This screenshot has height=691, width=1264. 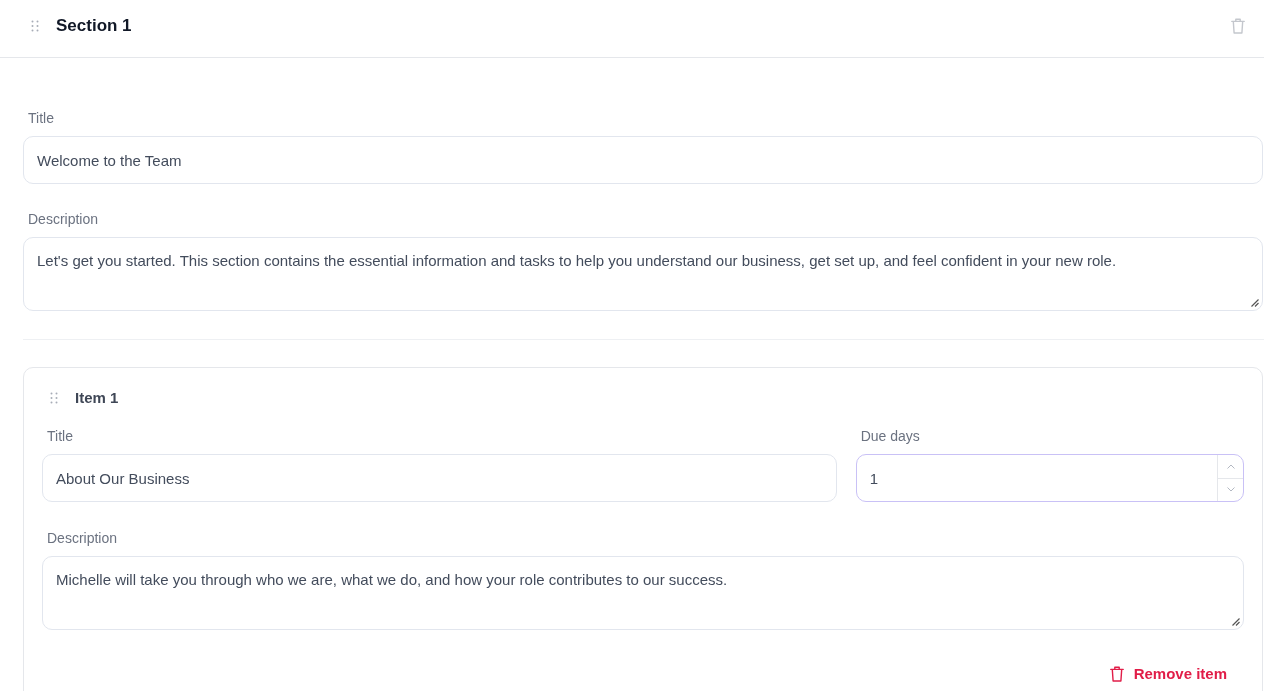 I want to click on number-input: 1, so click(x=1049, y=478).